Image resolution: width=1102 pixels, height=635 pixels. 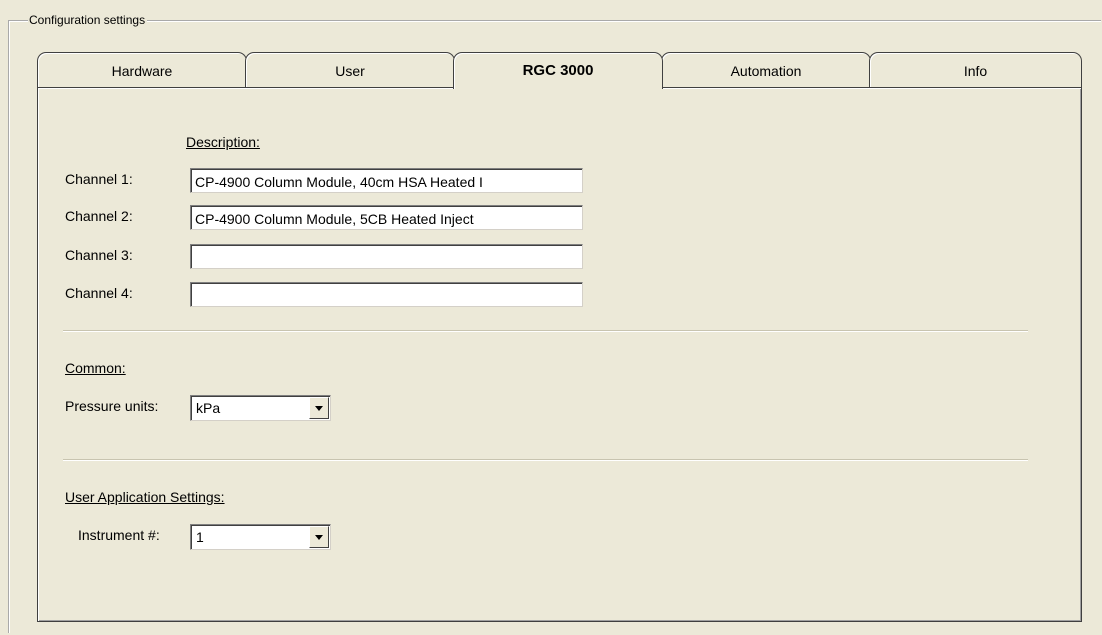 What do you see at coordinates (766, 70) in the screenshot?
I see `tab-automation: Automation` at bounding box center [766, 70].